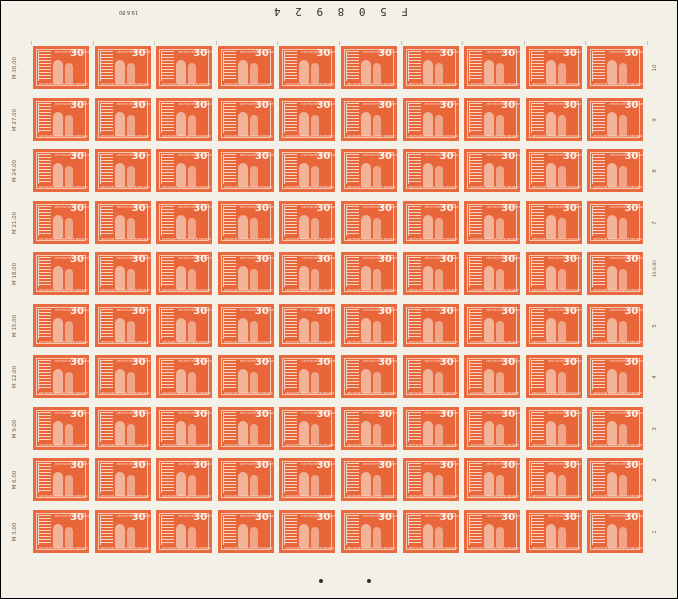 This screenshot has height=599, width=678. I want to click on margin-total-value: M 30,00, so click(15, 68).